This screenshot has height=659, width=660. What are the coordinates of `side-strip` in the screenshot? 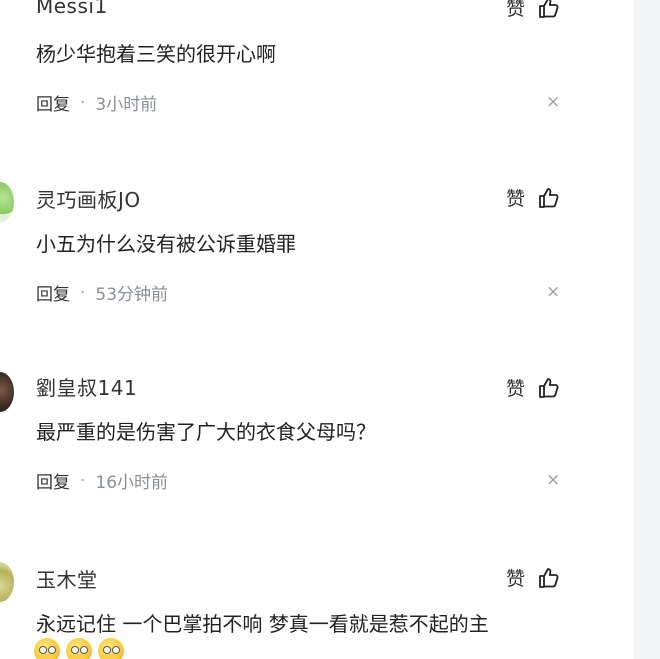 It's located at (647, 329).